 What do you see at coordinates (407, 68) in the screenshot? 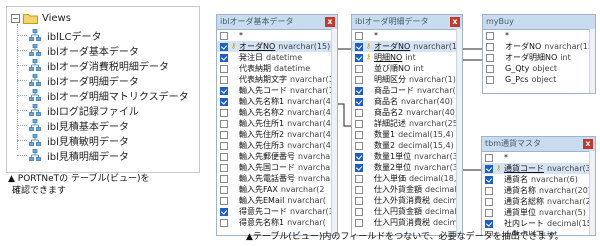
I see `field-row: 並び順NO int` at bounding box center [407, 68].